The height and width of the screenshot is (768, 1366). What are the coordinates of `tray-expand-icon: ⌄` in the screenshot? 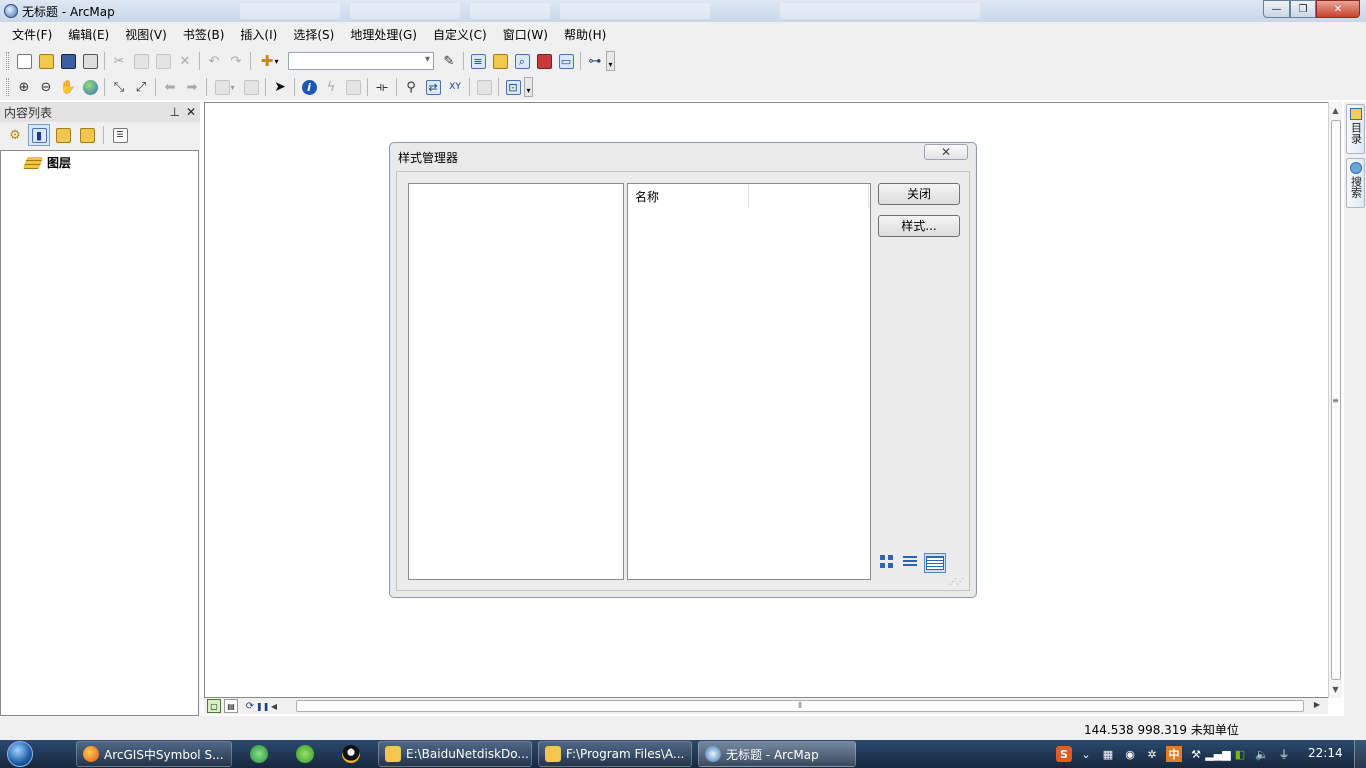 It's located at (1086, 754).